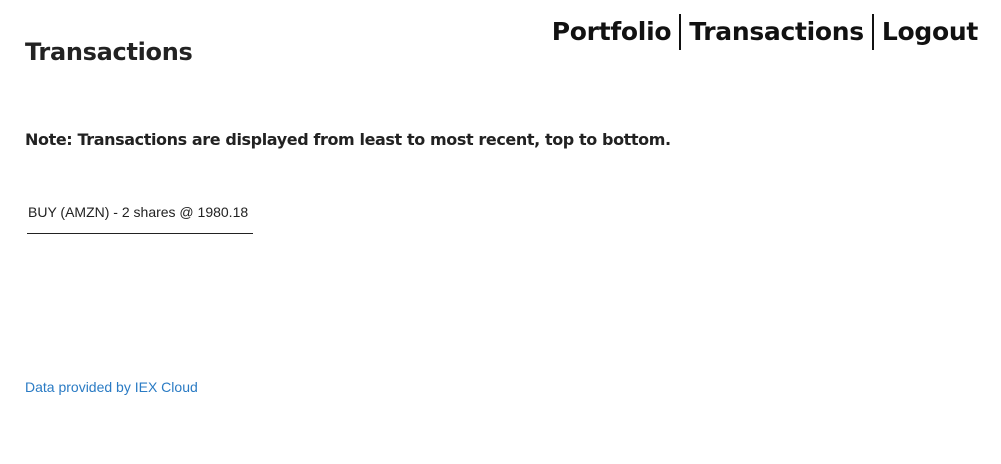 This screenshot has width=1001, height=464. What do you see at coordinates (615, 32) in the screenshot?
I see `nav-link-portfolio: Portfolio` at bounding box center [615, 32].